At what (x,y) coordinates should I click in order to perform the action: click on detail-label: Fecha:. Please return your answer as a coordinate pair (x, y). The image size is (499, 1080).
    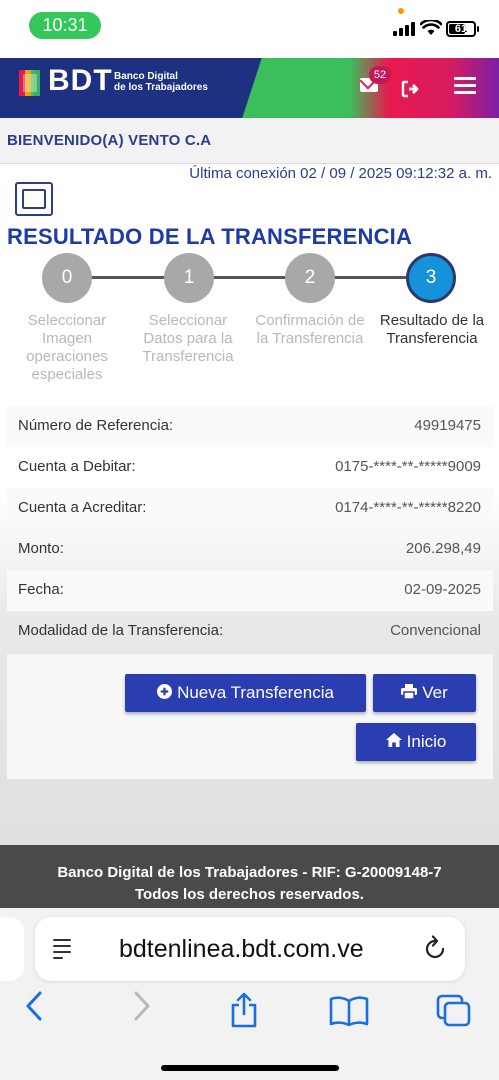
    Looking at the image, I should click on (41, 589).